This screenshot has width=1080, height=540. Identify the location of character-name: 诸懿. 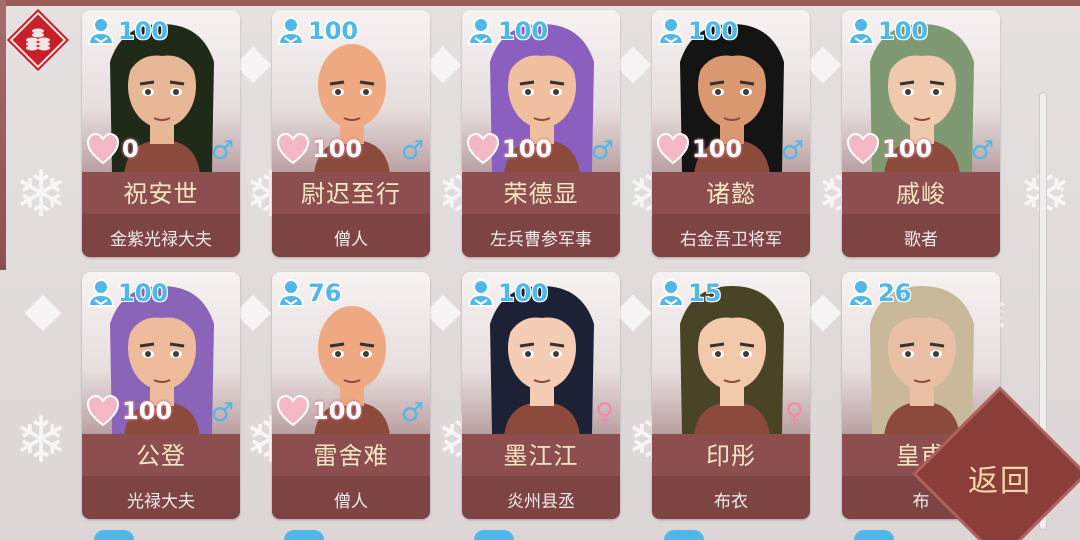
(731, 194).